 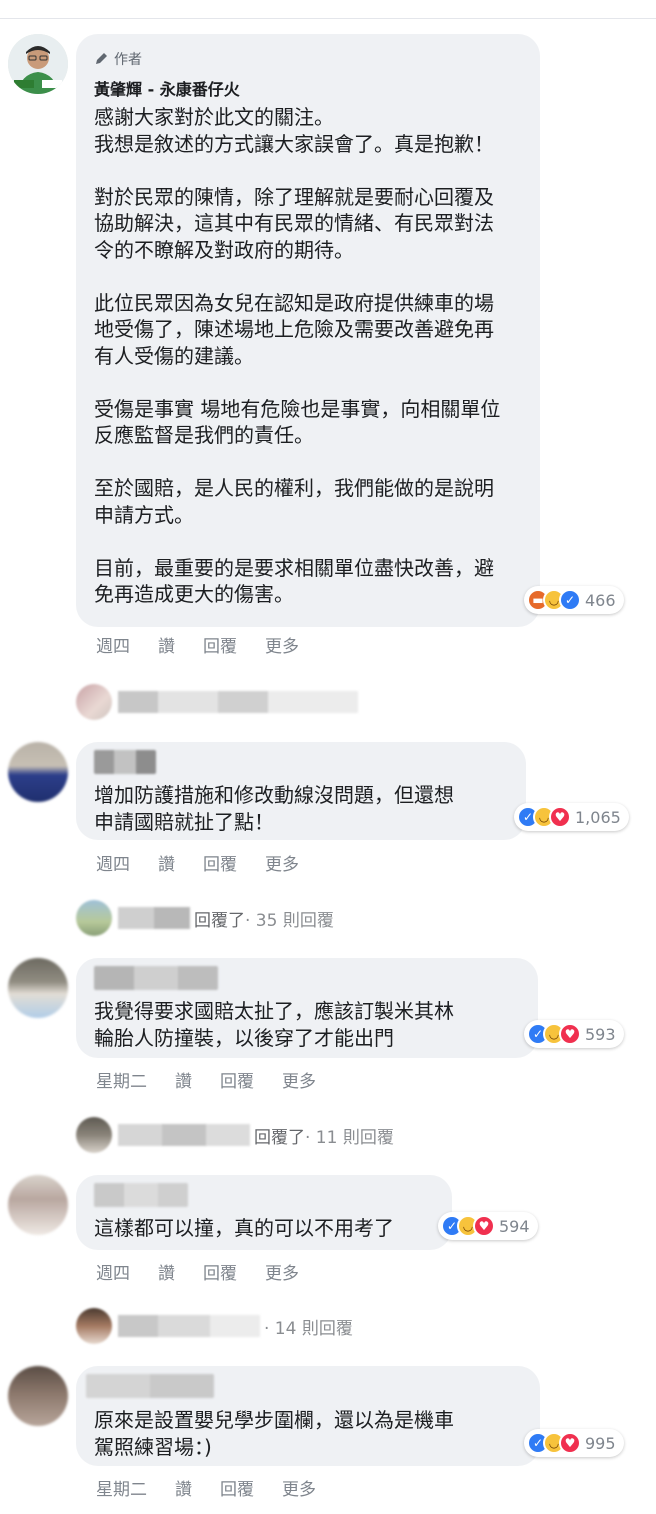 I want to click on reaction-count: 593, so click(x=600, y=1034).